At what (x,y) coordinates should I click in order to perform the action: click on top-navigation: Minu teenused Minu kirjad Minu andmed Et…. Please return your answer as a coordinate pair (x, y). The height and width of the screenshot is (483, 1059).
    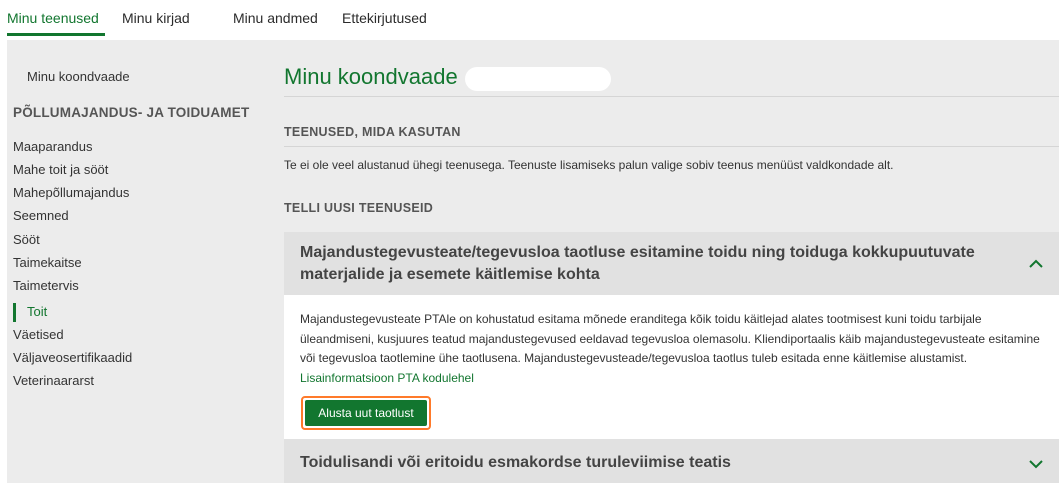
    Looking at the image, I should click on (529, 20).